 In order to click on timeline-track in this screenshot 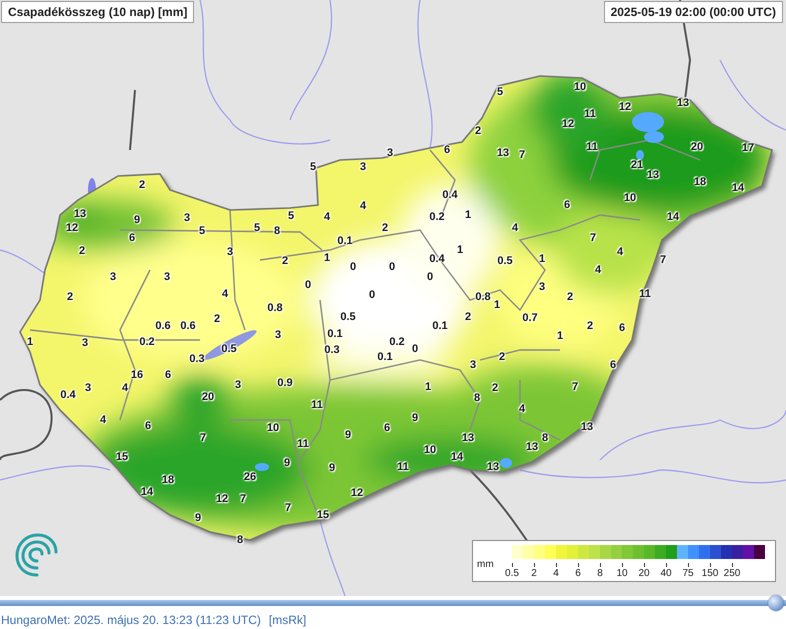, I will do `click(393, 603)`.